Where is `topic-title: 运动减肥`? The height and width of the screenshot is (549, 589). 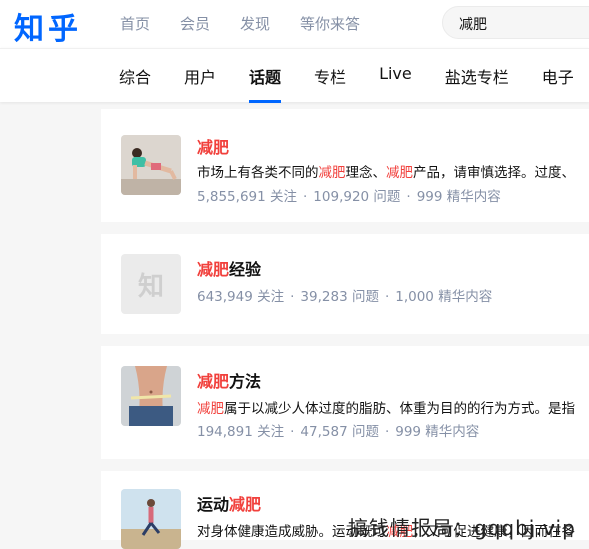
topic-title: 运动减肥 is located at coordinates (229, 503).